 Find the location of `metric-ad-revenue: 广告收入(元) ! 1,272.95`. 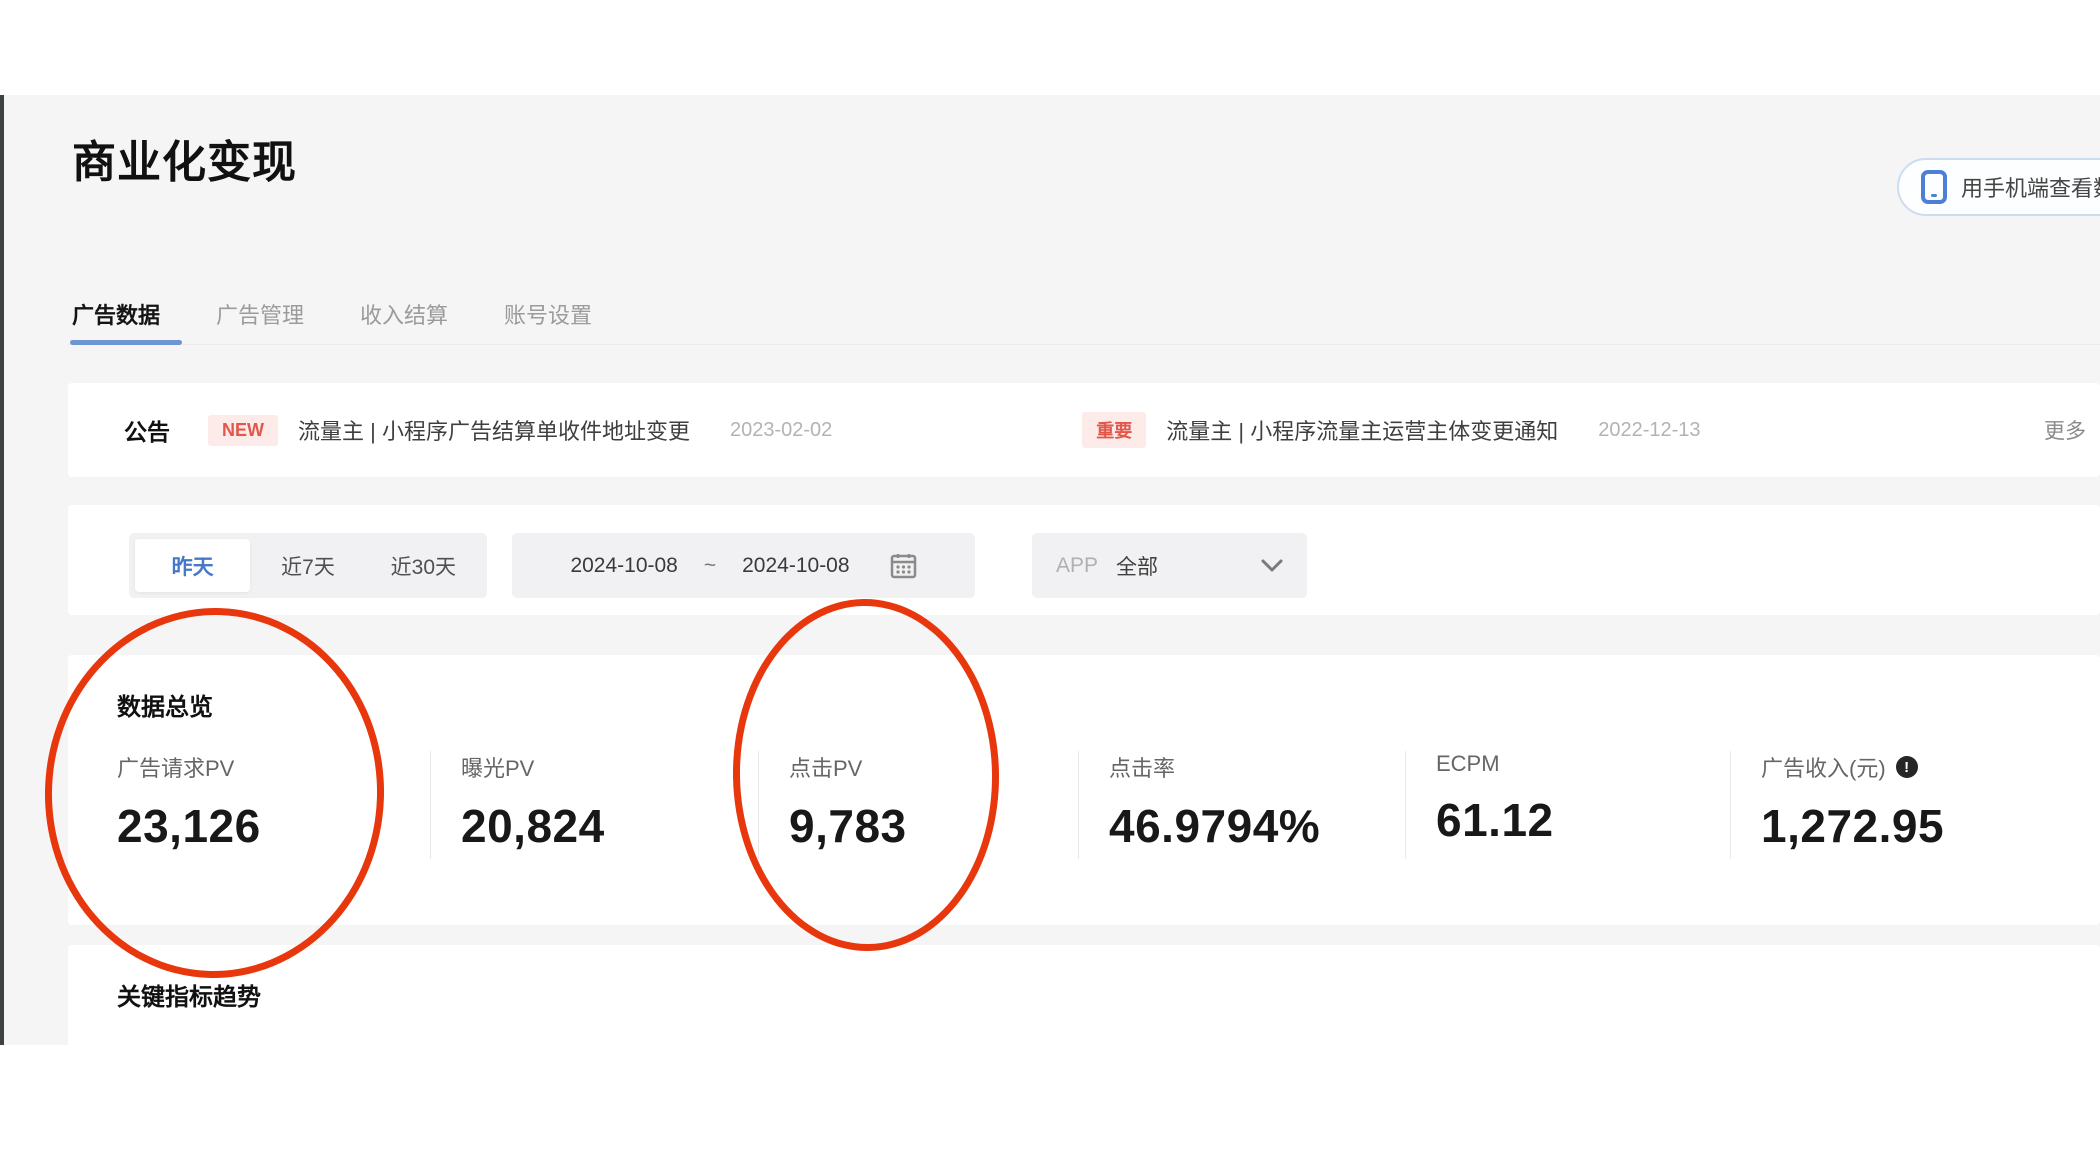

metric-ad-revenue: 广告收入(元) ! 1,272.95 is located at coordinates (1880, 805).